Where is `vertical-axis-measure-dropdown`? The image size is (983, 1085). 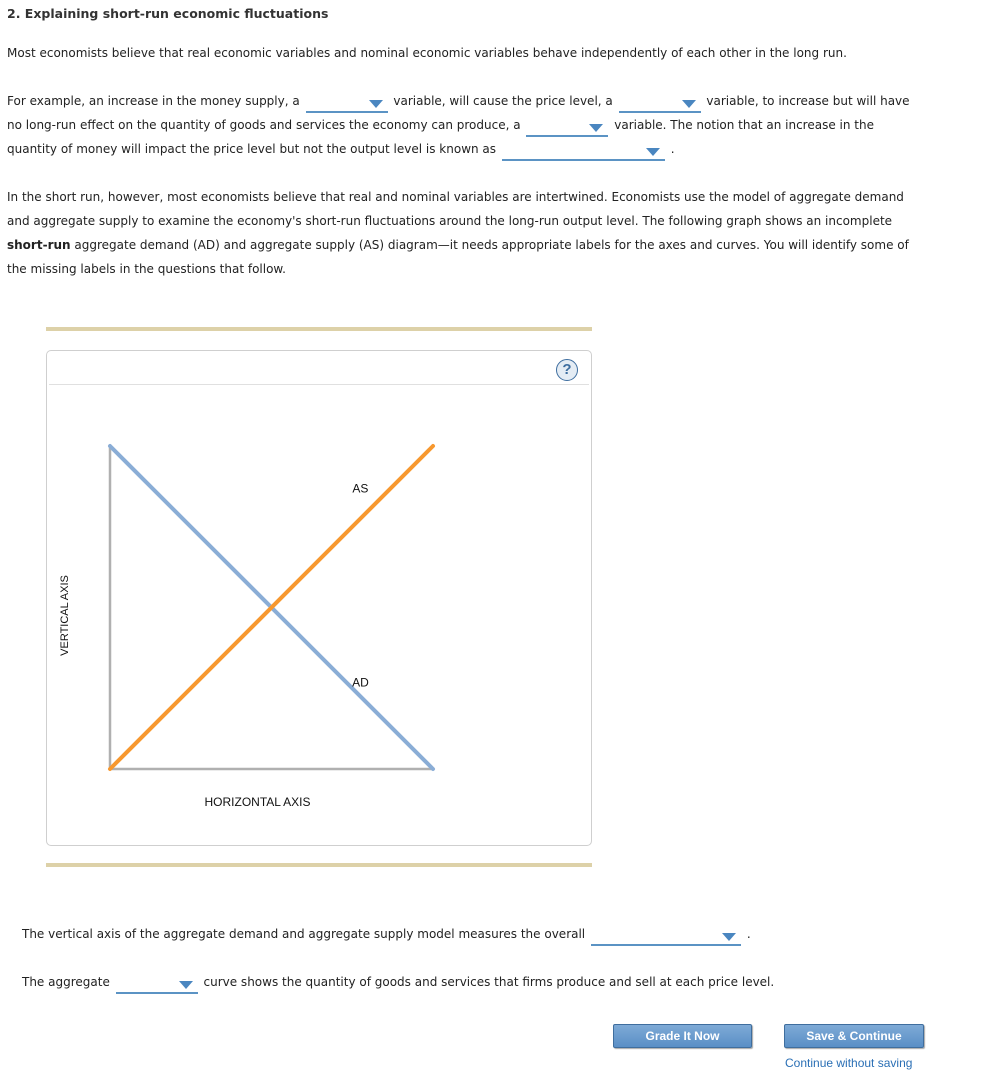 vertical-axis-measure-dropdown is located at coordinates (665, 937).